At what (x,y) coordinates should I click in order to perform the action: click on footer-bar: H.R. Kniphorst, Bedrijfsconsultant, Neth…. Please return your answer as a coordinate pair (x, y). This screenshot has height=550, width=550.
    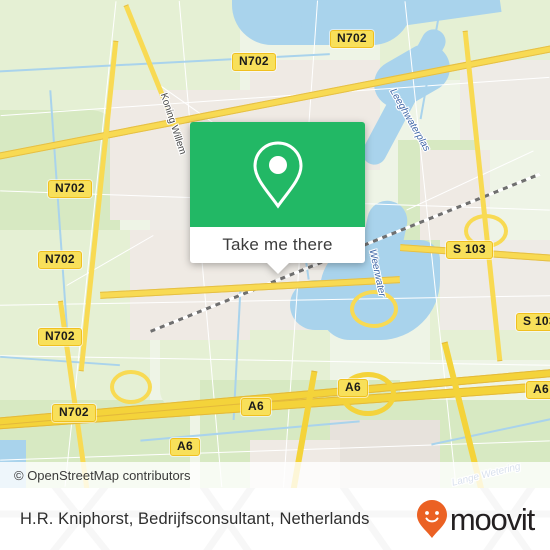
    Looking at the image, I should click on (275, 519).